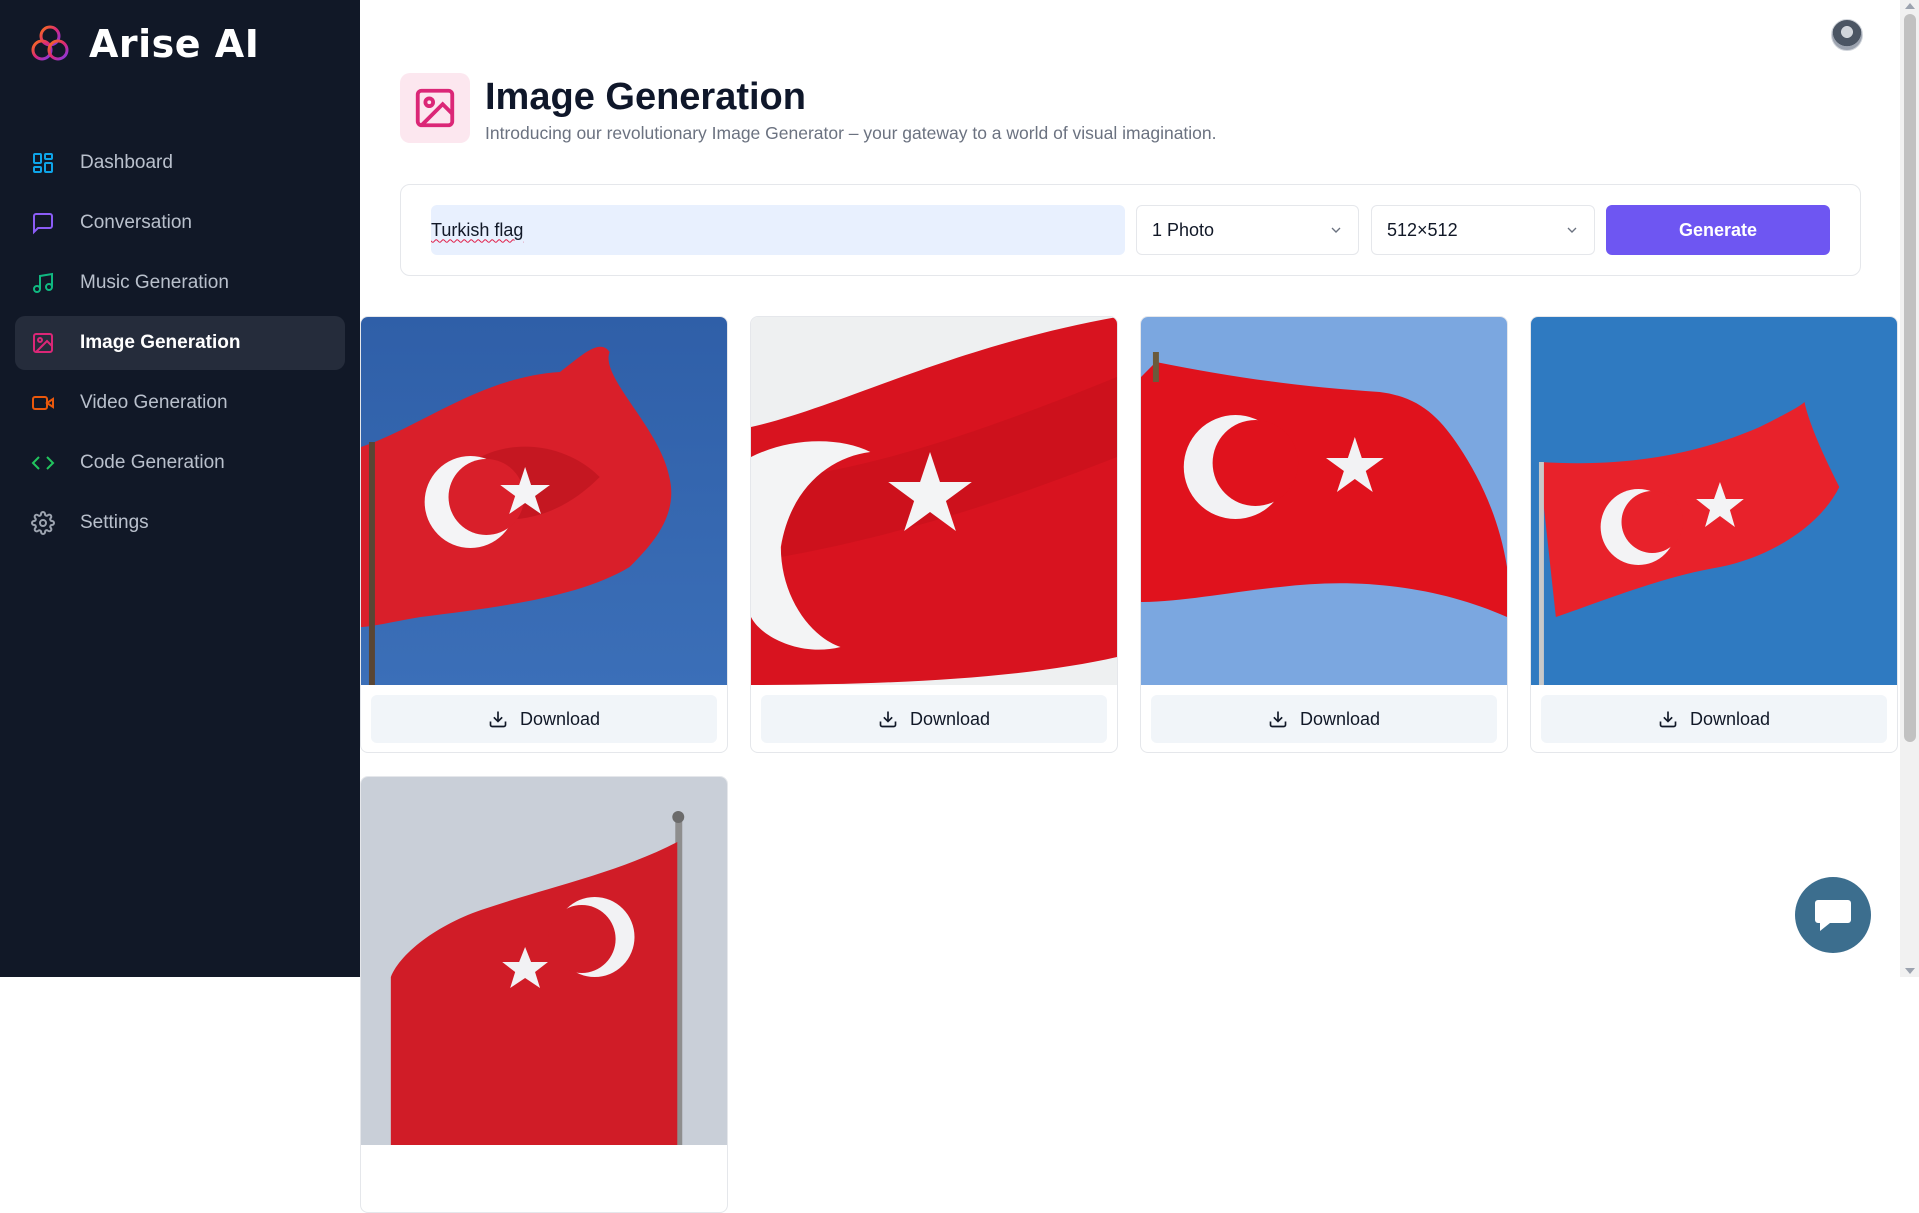  I want to click on dashboard-icon, so click(43, 163).